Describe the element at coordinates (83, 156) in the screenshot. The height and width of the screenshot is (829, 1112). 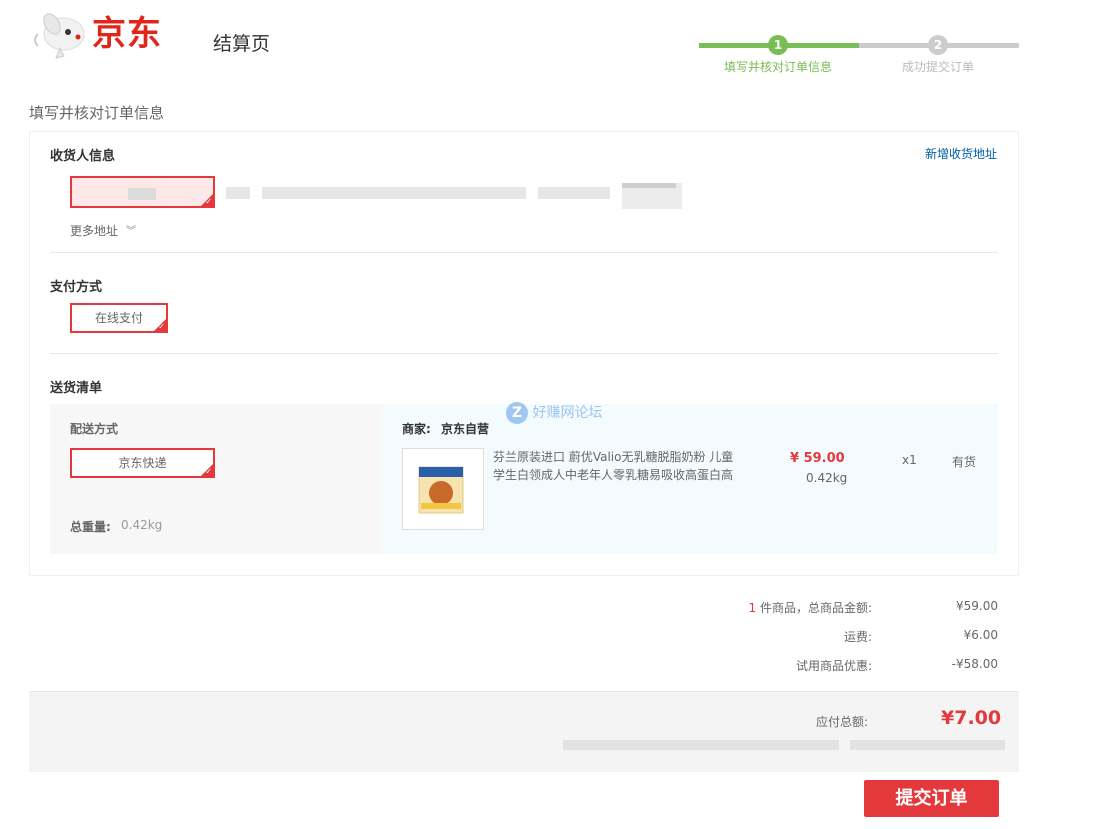
I see `consignee-title: 收货人信息` at that location.